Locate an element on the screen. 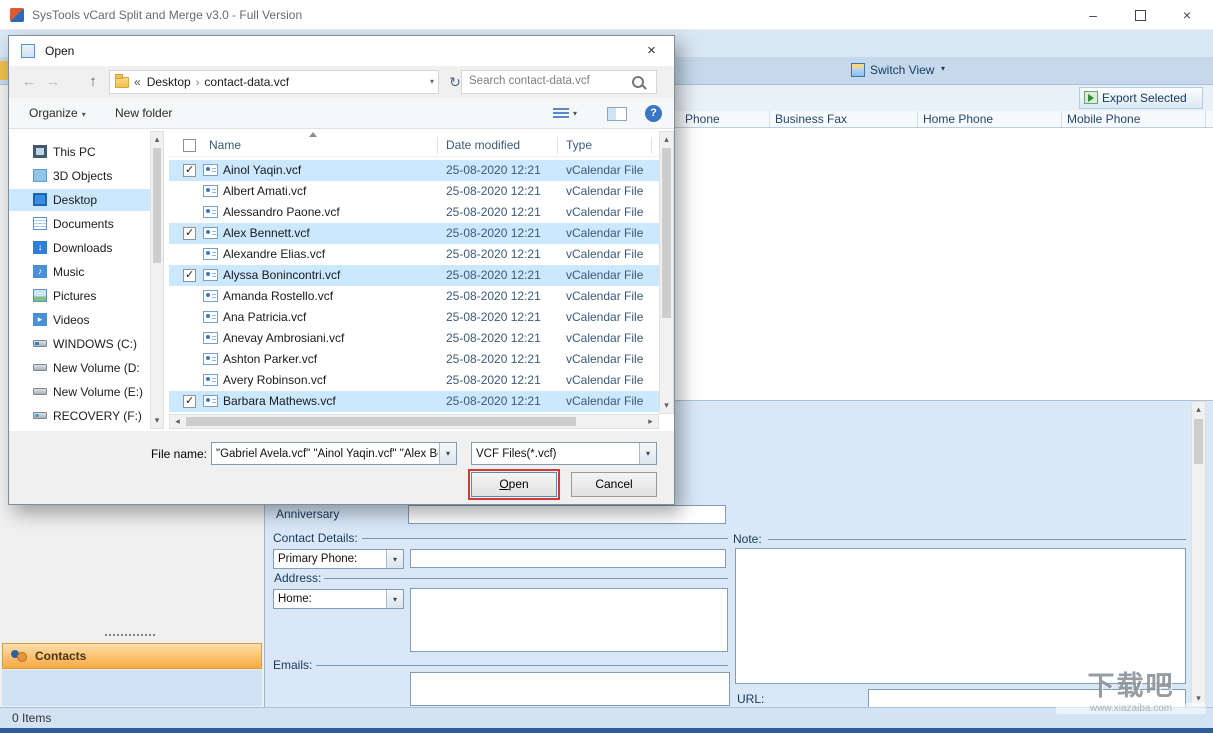 This screenshot has width=1213, height=733. breadcrumb-overflow-icon: « is located at coordinates (137, 82).